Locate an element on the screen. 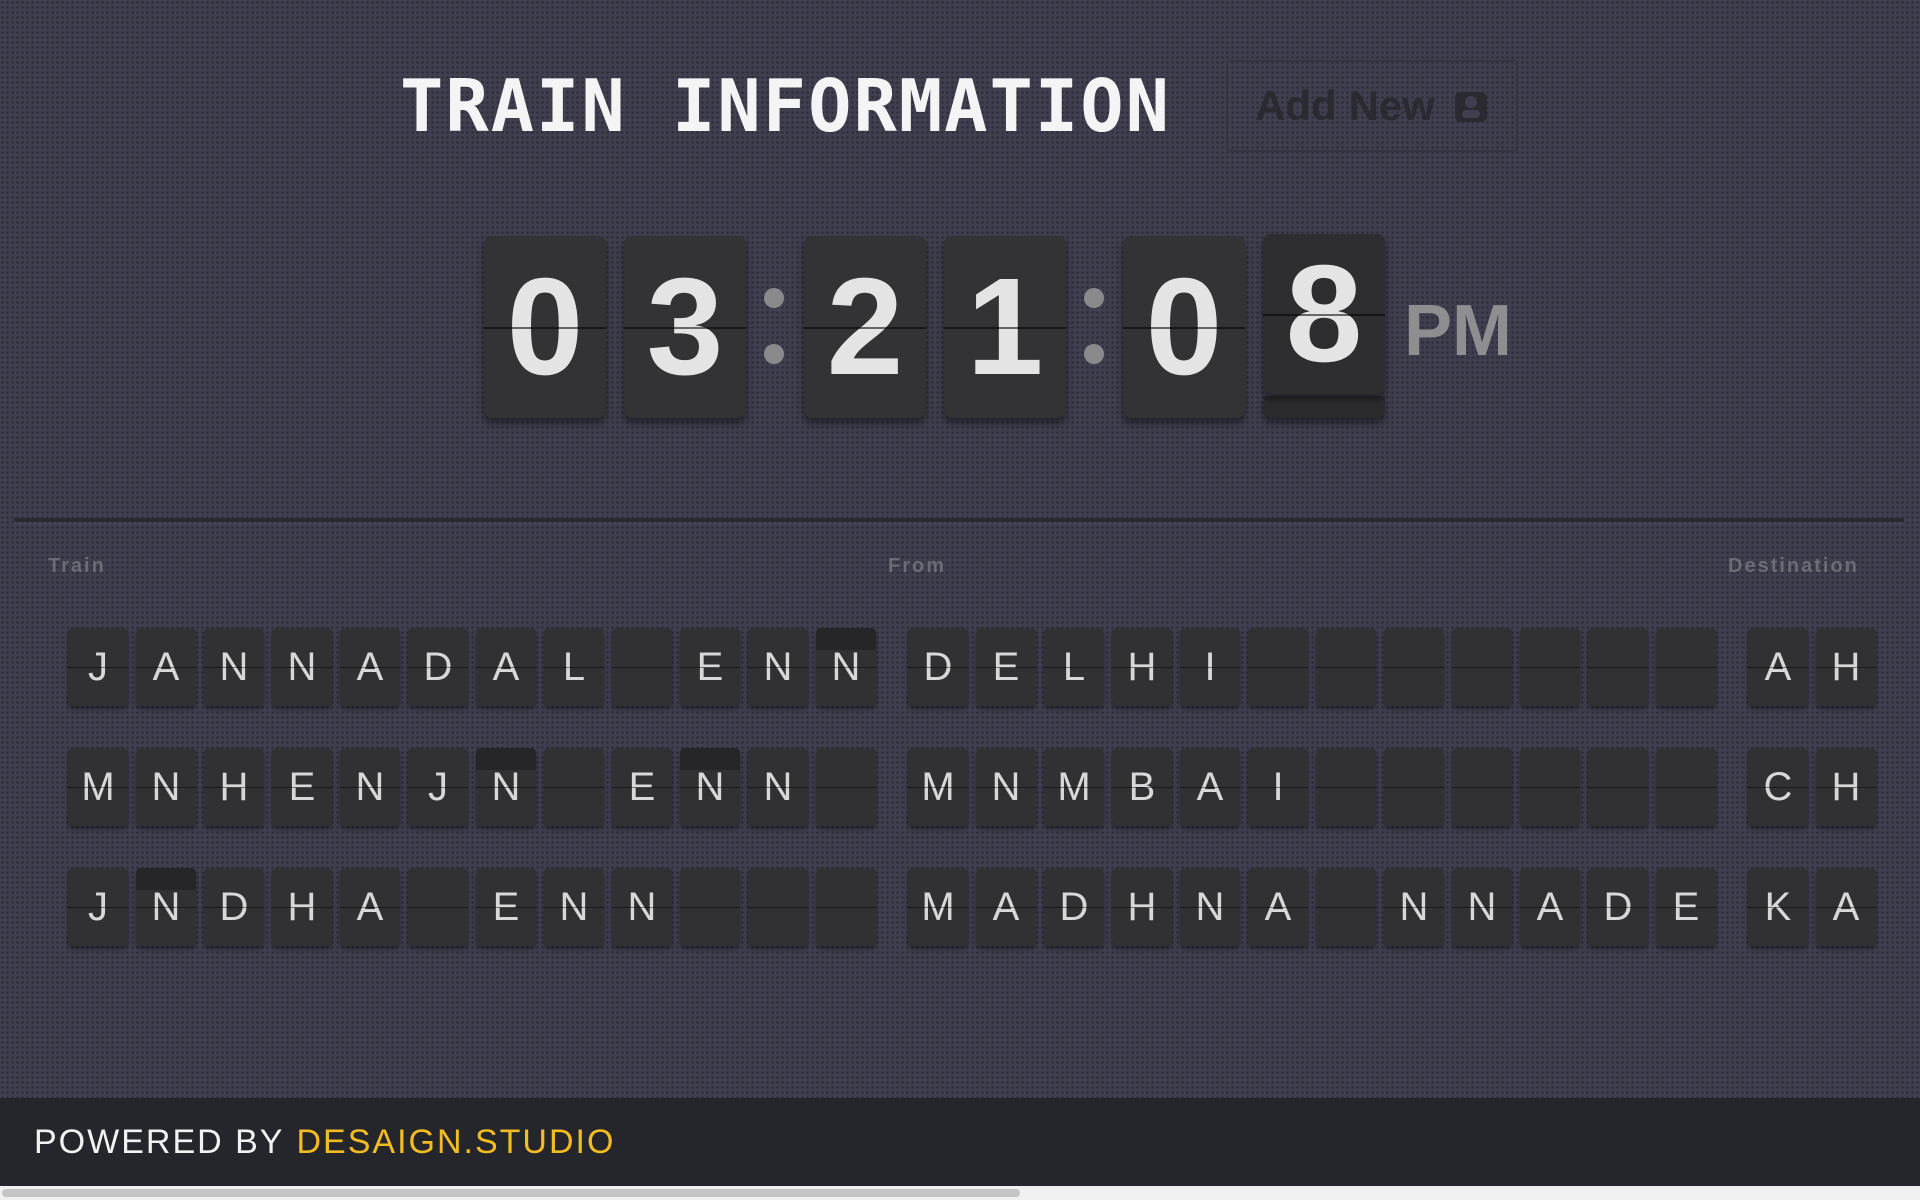 This screenshot has height=1200, width=1920. from-char-tile: B is located at coordinates (1142, 787).